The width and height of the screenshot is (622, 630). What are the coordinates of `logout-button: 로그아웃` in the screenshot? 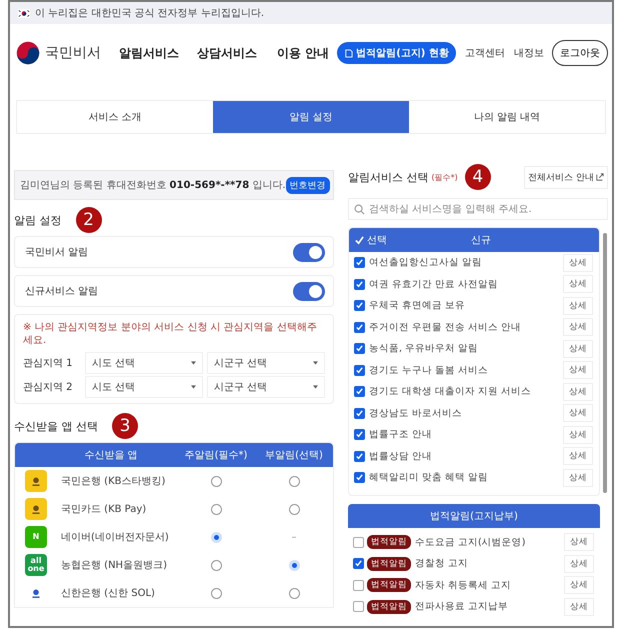 It's located at (580, 53).